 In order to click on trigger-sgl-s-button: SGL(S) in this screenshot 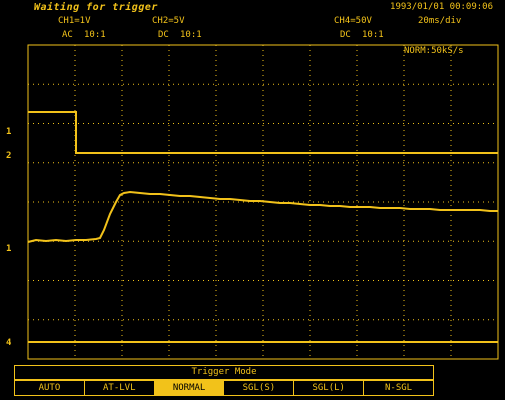, I will do `click(259, 388)`.